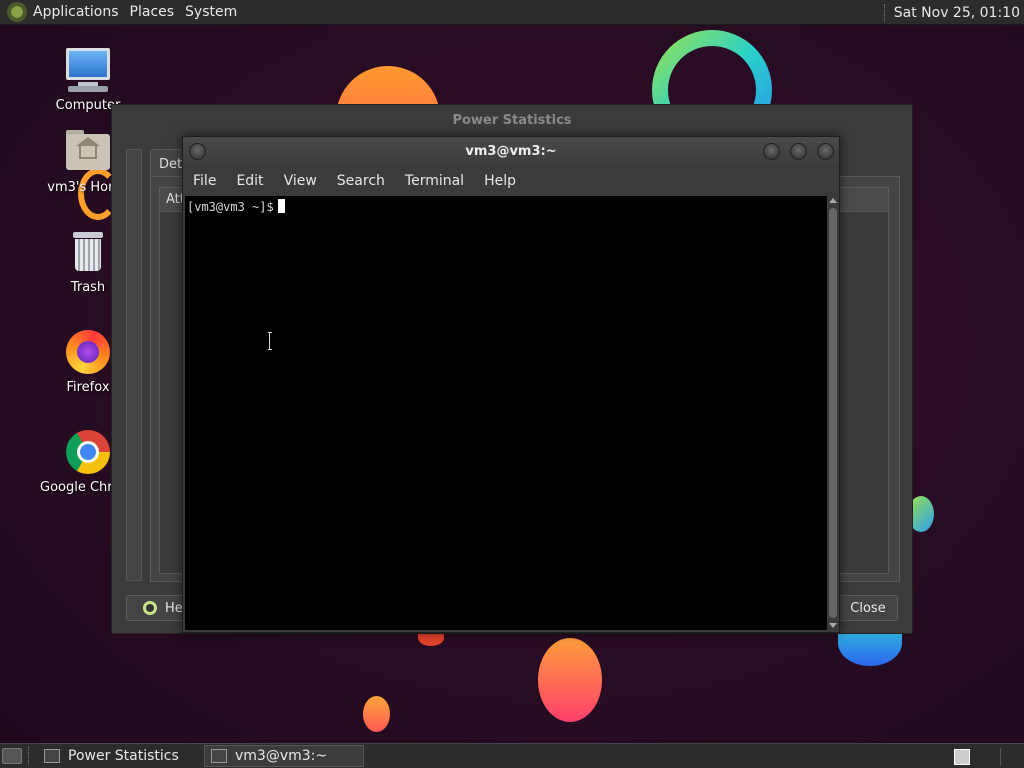 This screenshot has height=768, width=1024. I want to click on ibeam-cursor-icon, so click(270, 341).